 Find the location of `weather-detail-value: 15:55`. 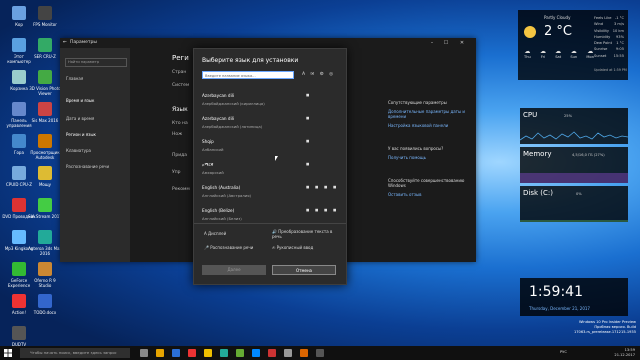

weather-detail-value: 15:55 is located at coordinates (618, 55).